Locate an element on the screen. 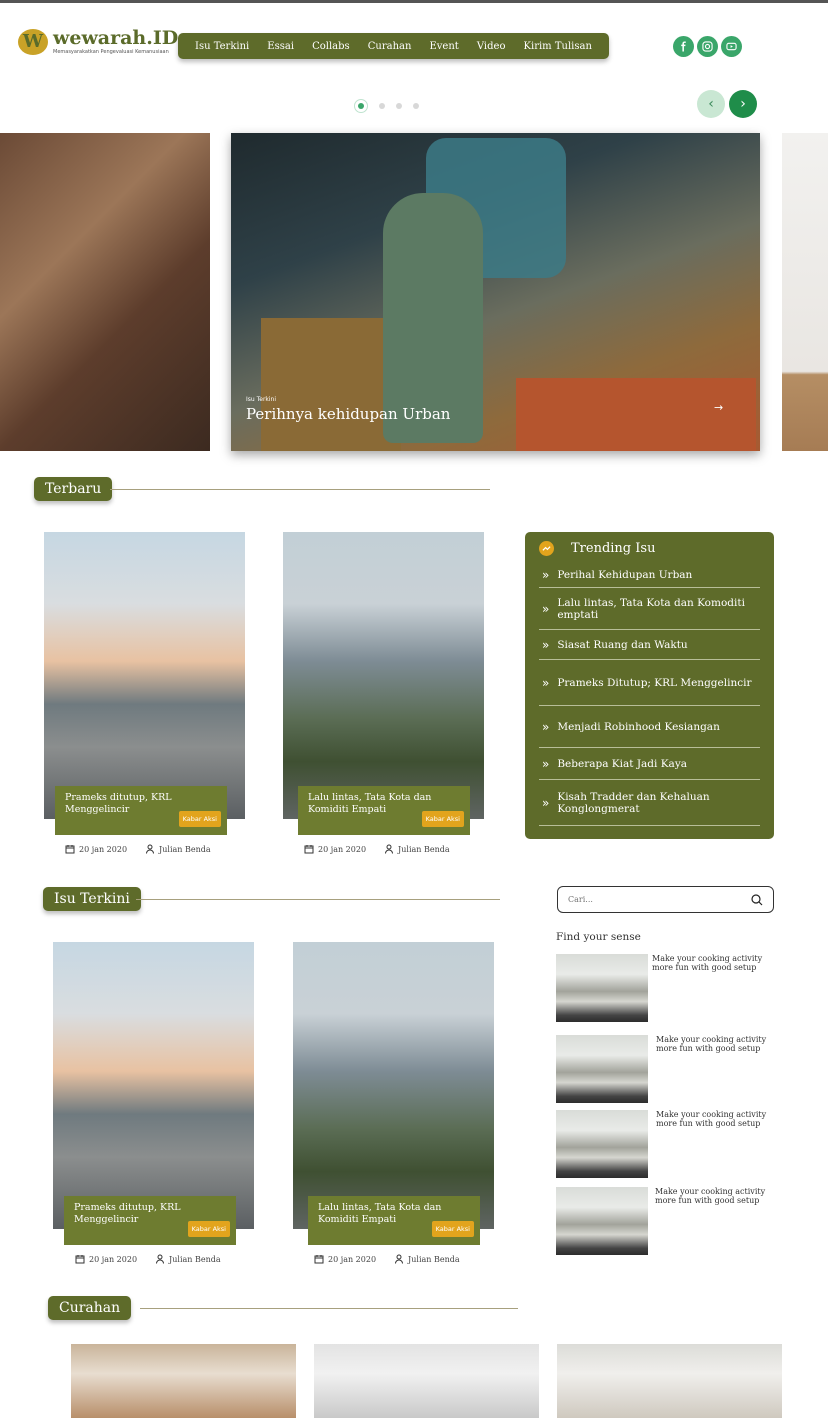 This screenshot has width=828, height=1418. youtube-icon is located at coordinates (731, 46).